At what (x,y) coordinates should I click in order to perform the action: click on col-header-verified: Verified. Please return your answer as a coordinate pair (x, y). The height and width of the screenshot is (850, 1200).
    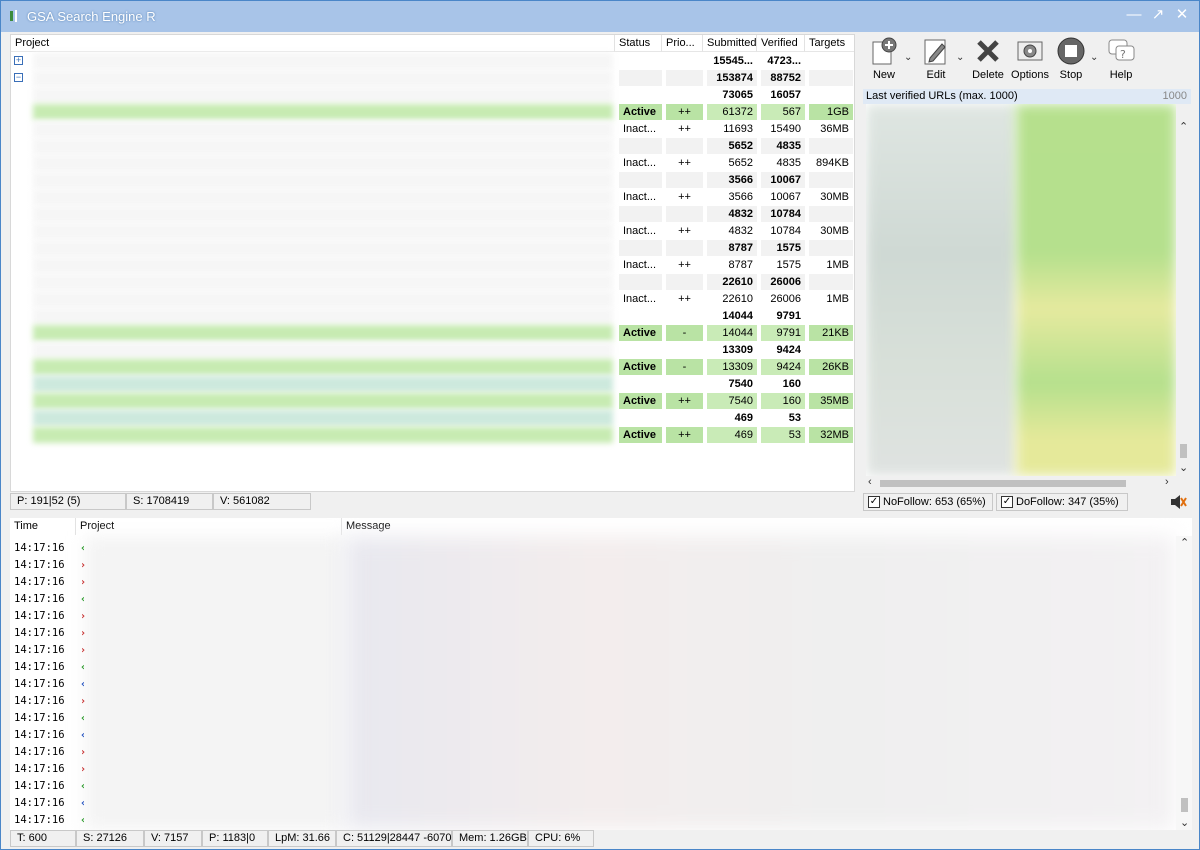
    Looking at the image, I should click on (781, 43).